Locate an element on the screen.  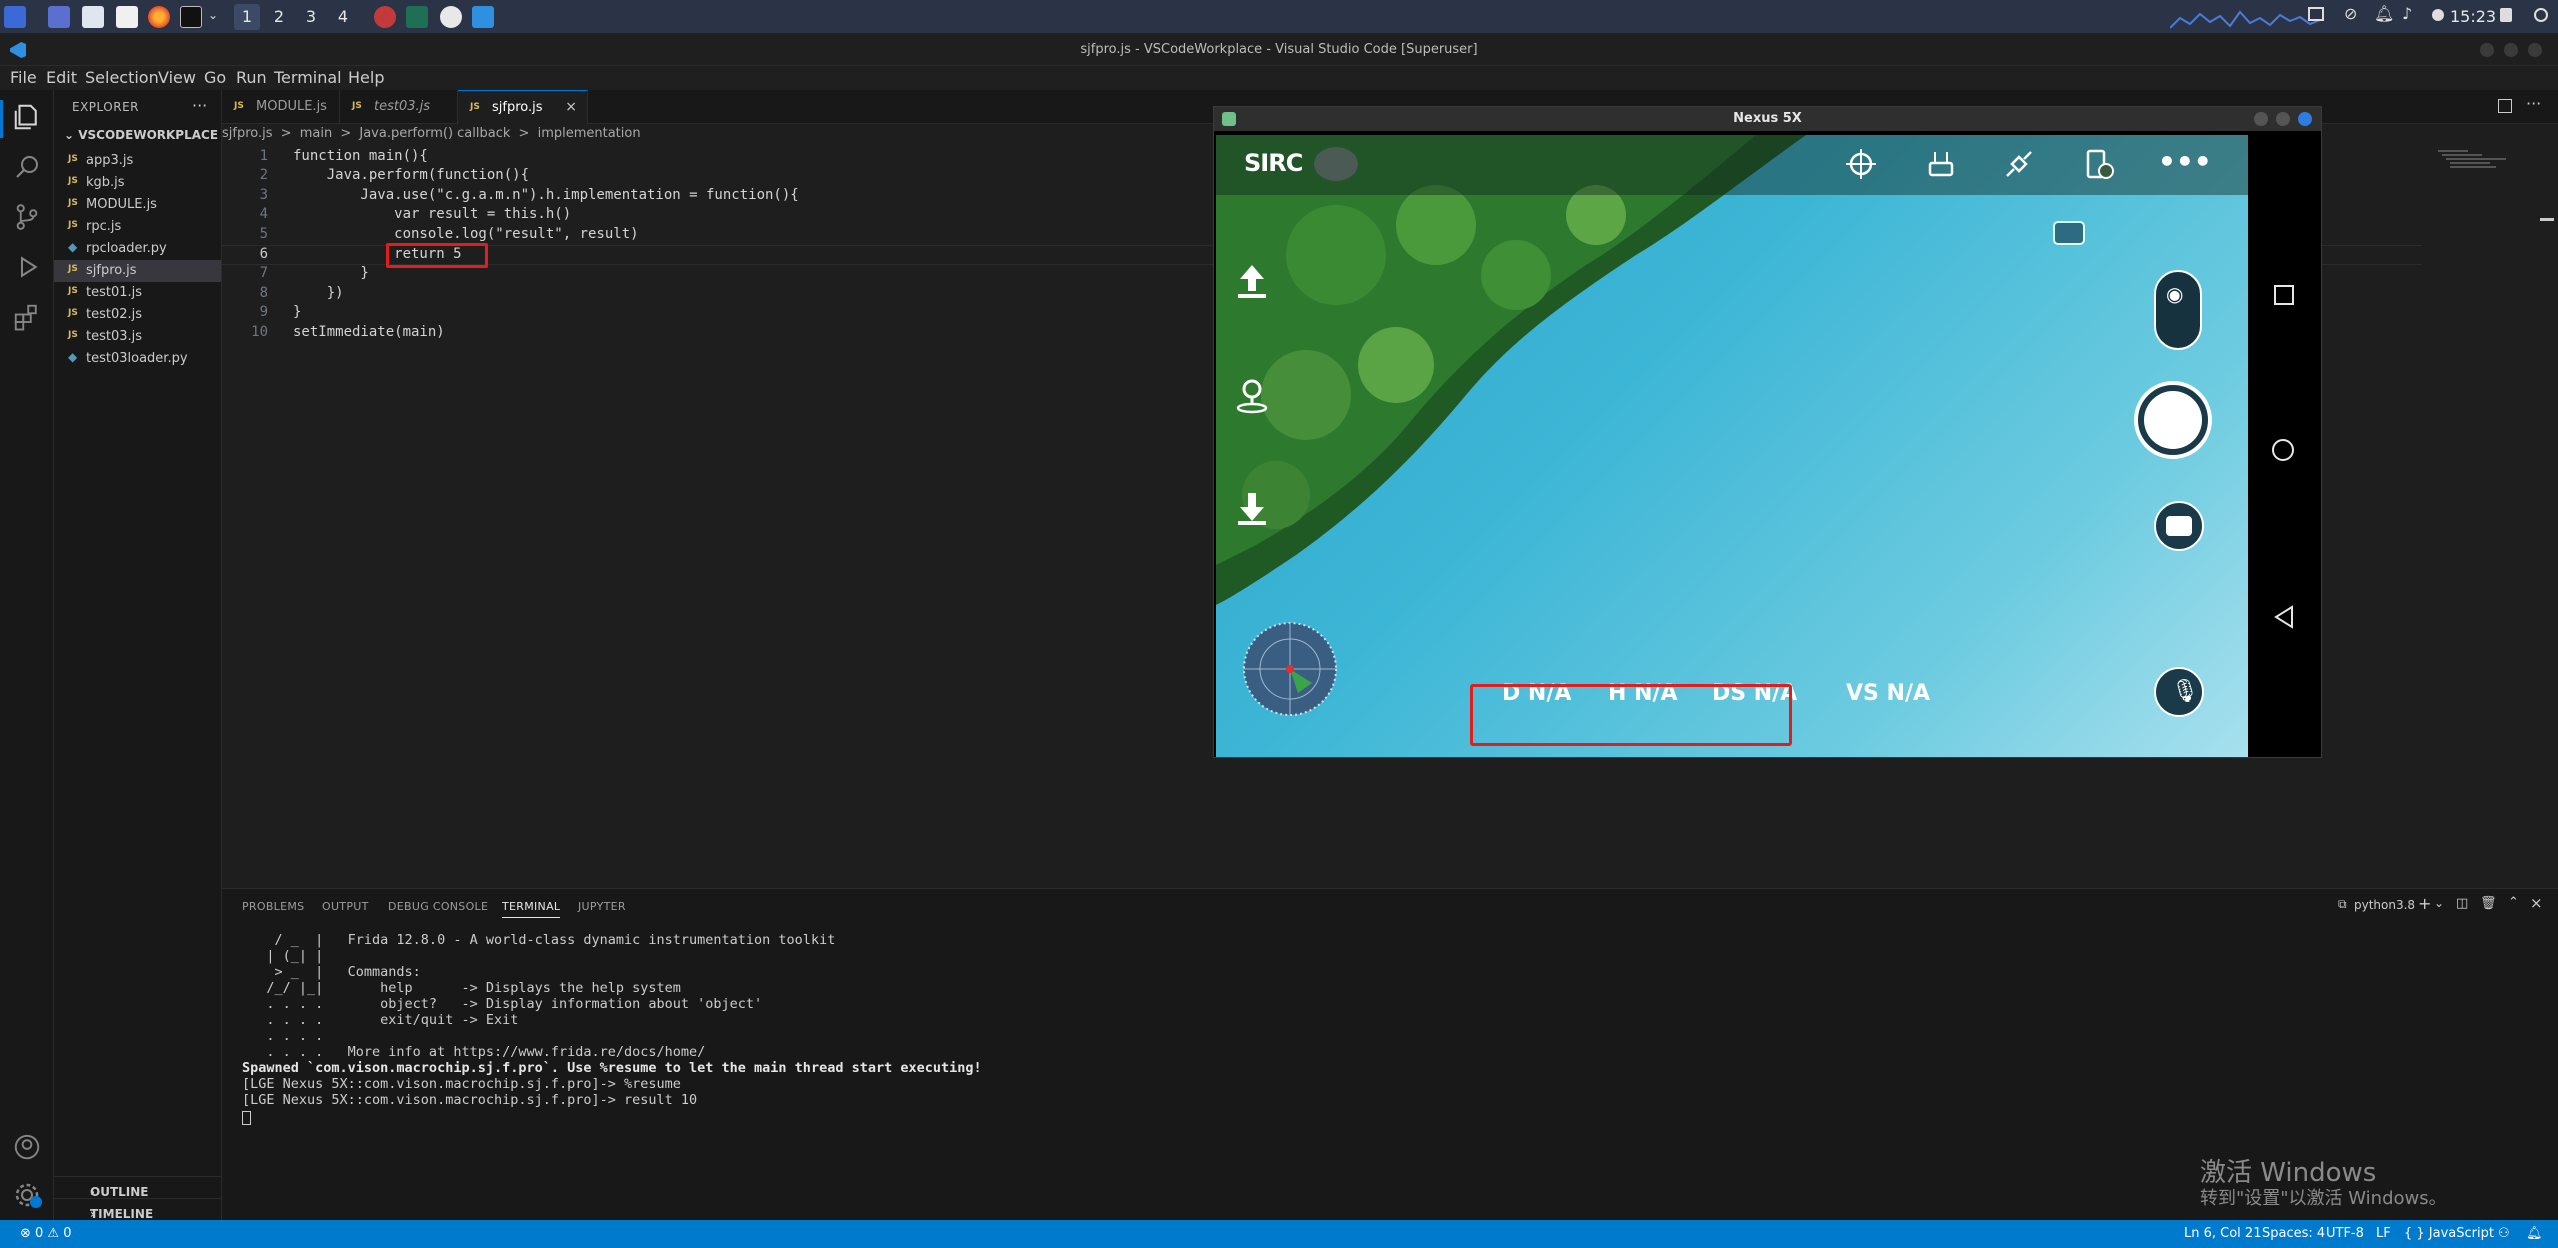
screen-icon is located at coordinates (2316, 14).